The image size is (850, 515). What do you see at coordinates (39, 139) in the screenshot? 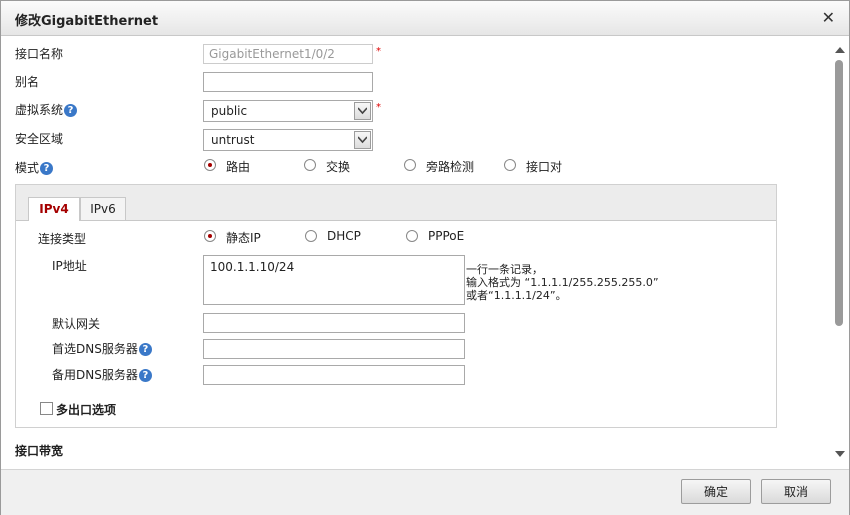
I see `zone-label: 安全区域` at bounding box center [39, 139].